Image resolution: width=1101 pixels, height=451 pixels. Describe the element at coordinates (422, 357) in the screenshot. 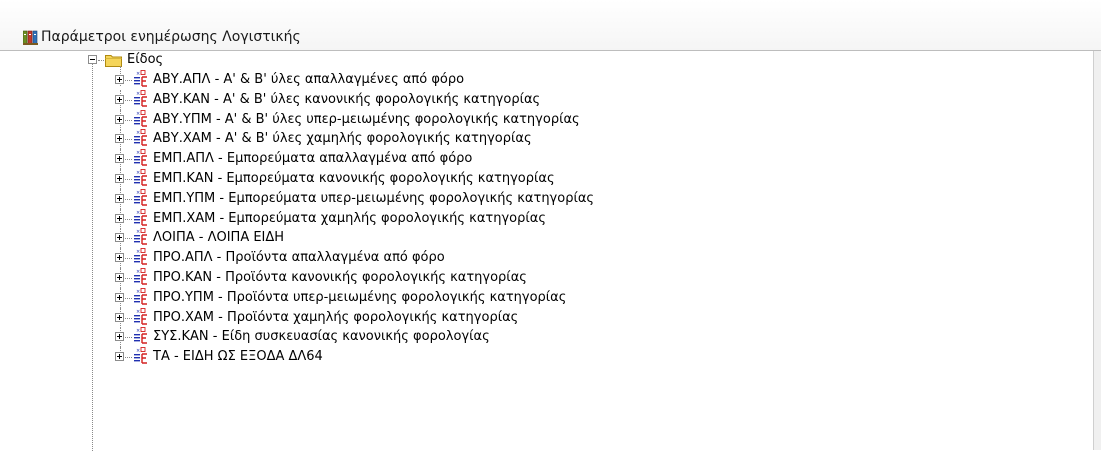

I see `tree-item: × ΤΑ - ΕΙΔΗ ΩΣ ΕΞΟΔΑ ΔΛ64` at that location.